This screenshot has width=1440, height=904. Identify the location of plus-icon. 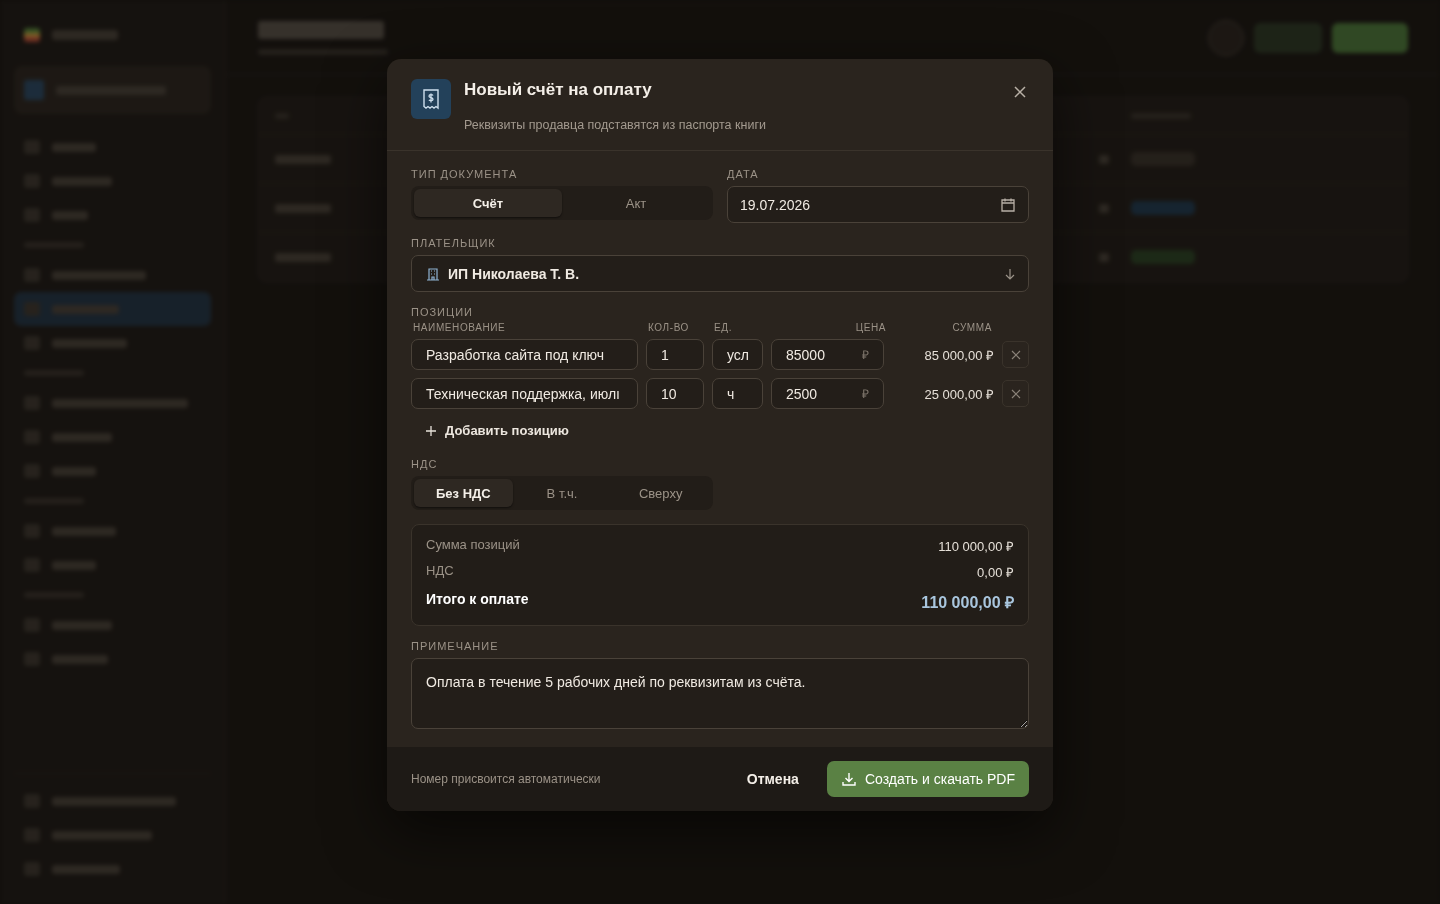
(431, 430).